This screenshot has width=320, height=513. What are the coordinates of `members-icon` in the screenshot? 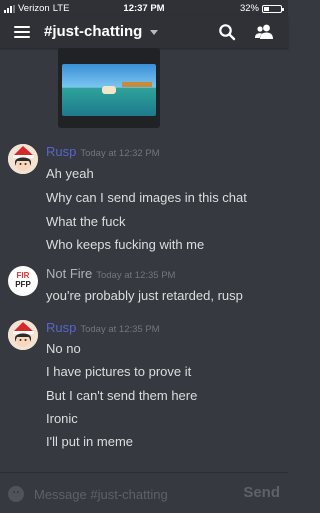 It's located at (264, 32).